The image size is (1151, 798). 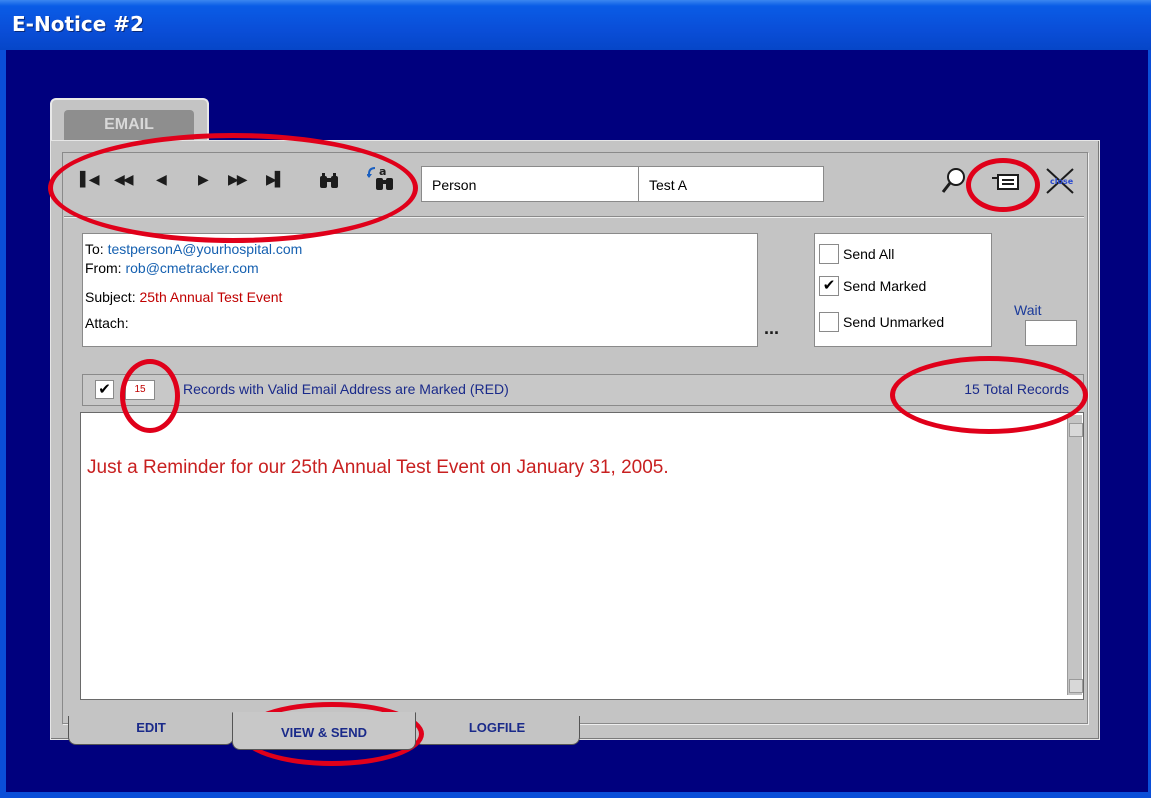 I want to click on find-field-select: Person, so click(x=531, y=184).